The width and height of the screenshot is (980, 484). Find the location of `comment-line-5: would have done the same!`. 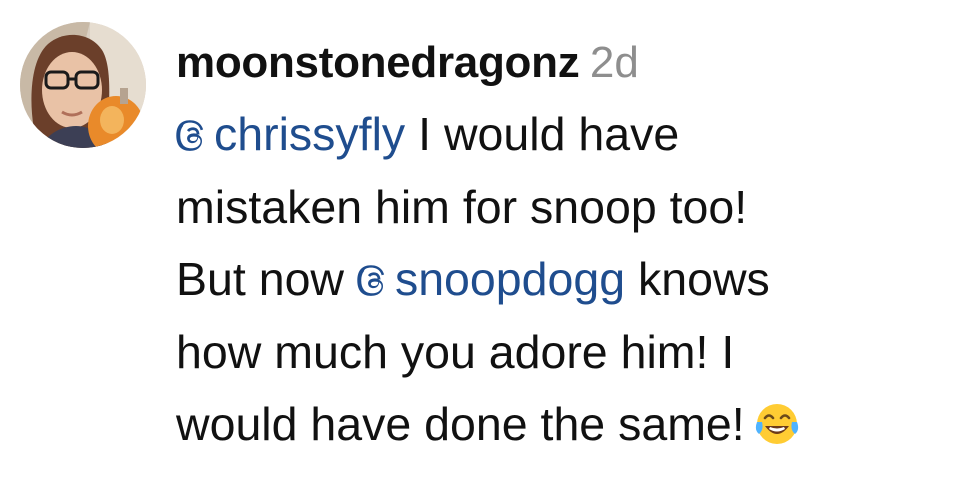

comment-line-5: would have done the same! is located at coordinates (571, 424).